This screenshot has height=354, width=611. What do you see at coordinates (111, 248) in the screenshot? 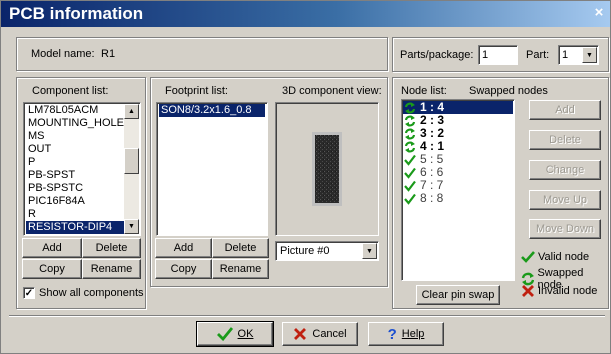
I see `component-delete-button: Delete` at bounding box center [111, 248].